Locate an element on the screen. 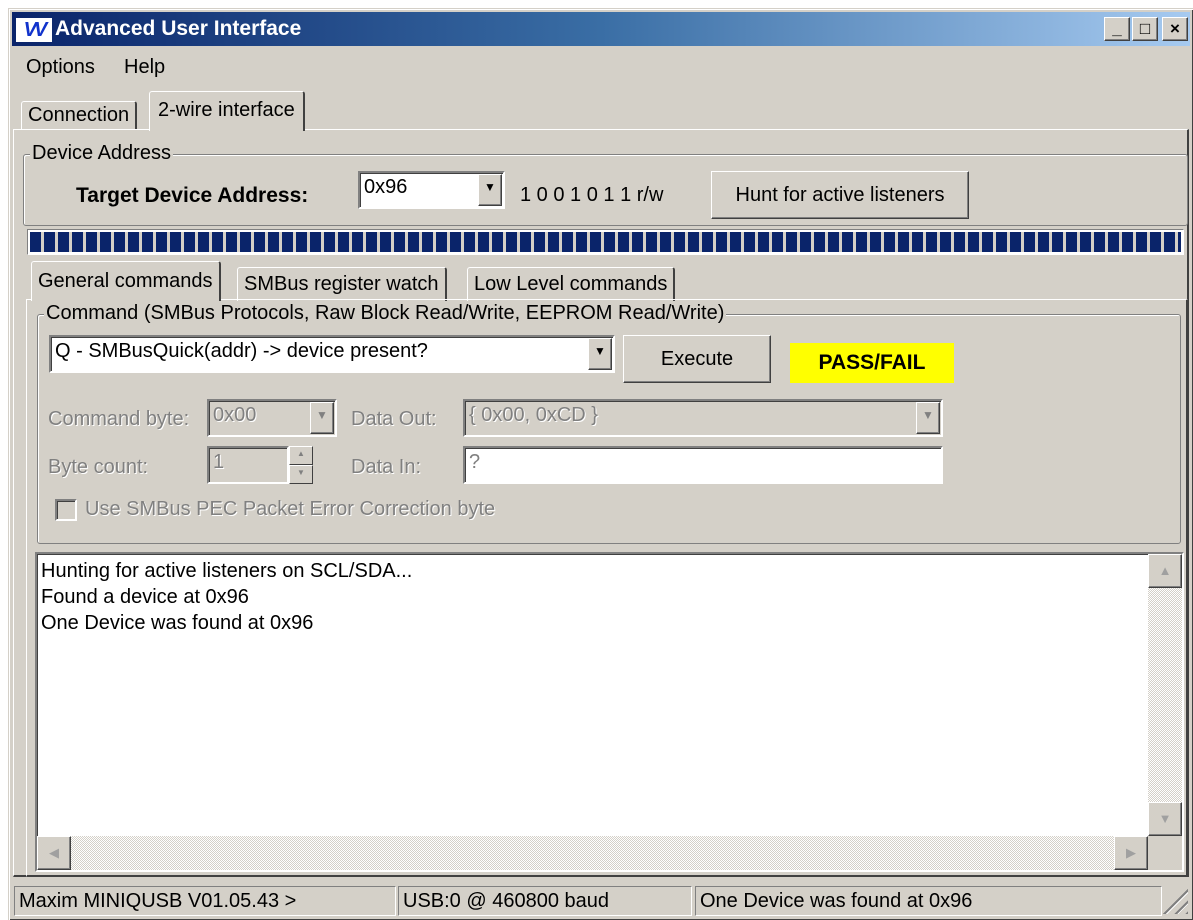 The width and height of the screenshot is (1193, 920). horizontal-scrollbar: ◀ ▶ is located at coordinates (592, 853).